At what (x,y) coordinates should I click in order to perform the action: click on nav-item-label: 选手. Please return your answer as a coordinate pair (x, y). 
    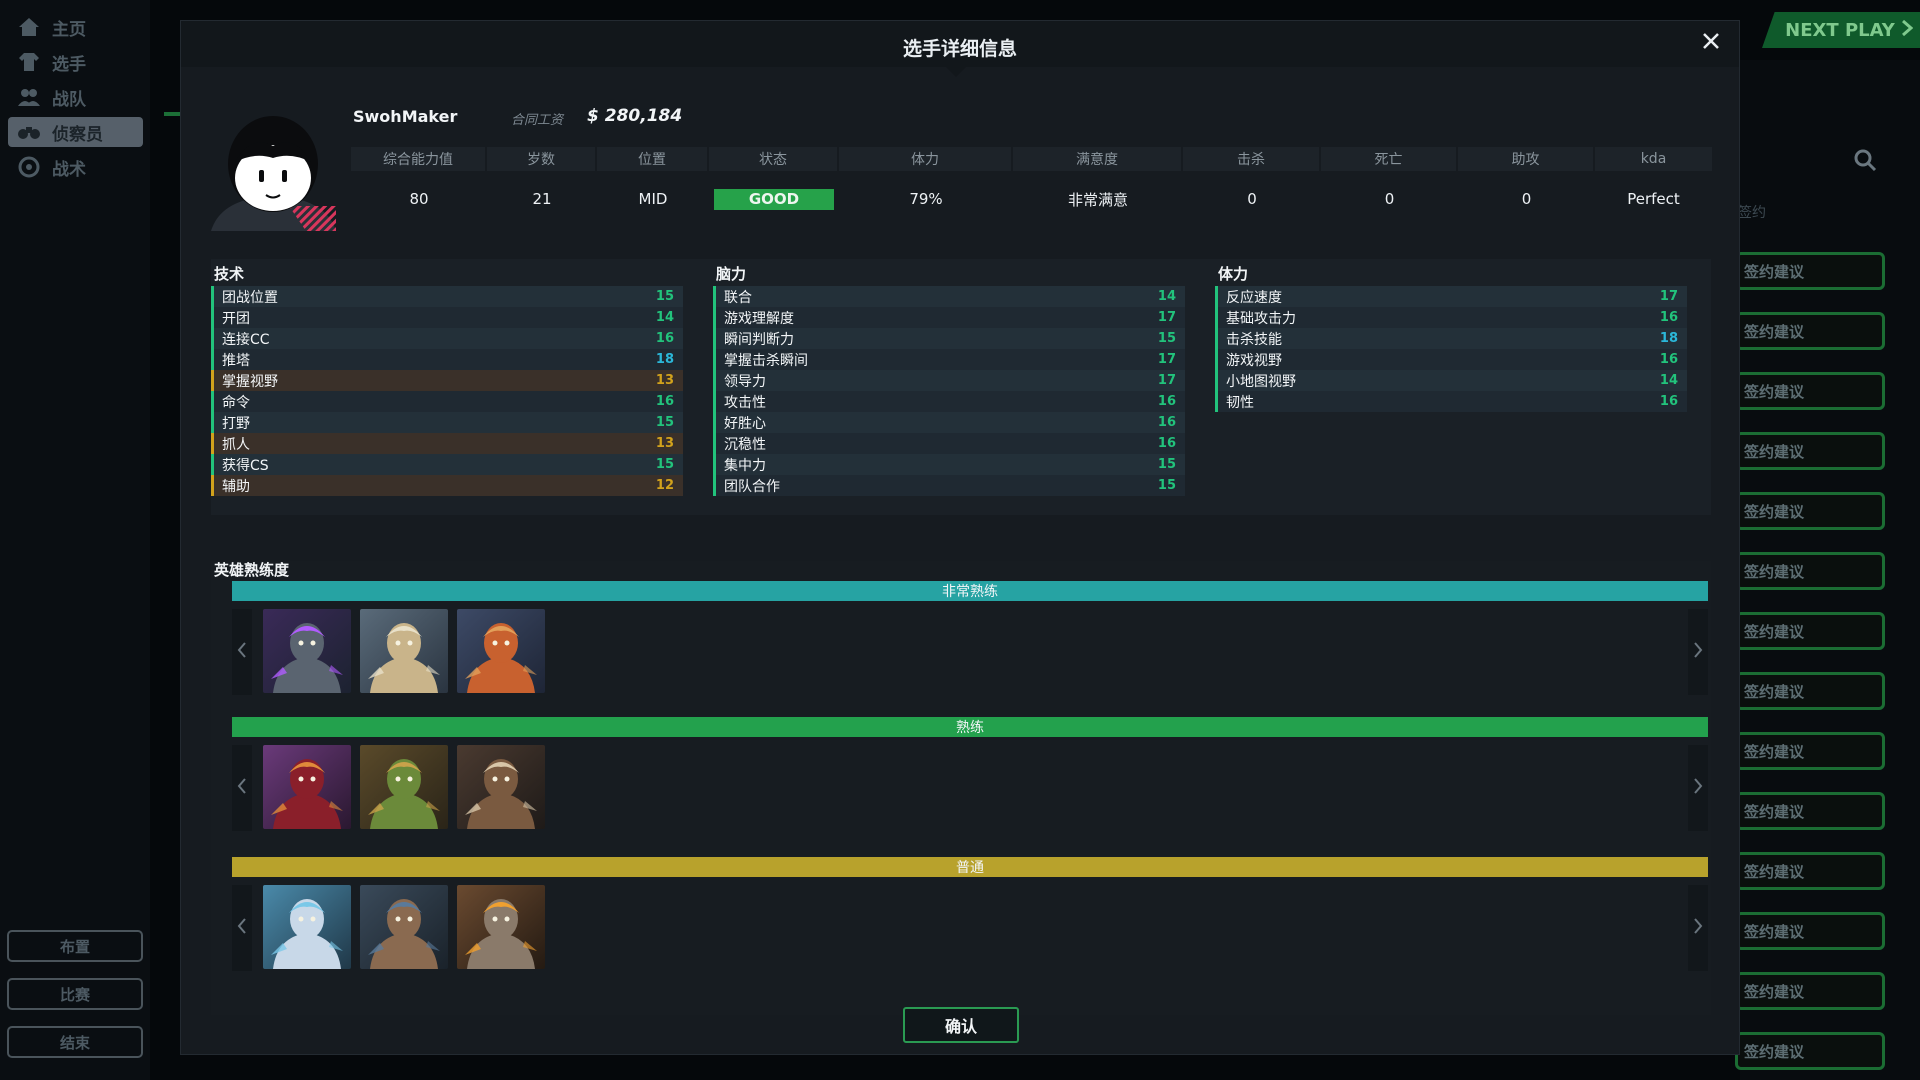
    Looking at the image, I should click on (69, 64).